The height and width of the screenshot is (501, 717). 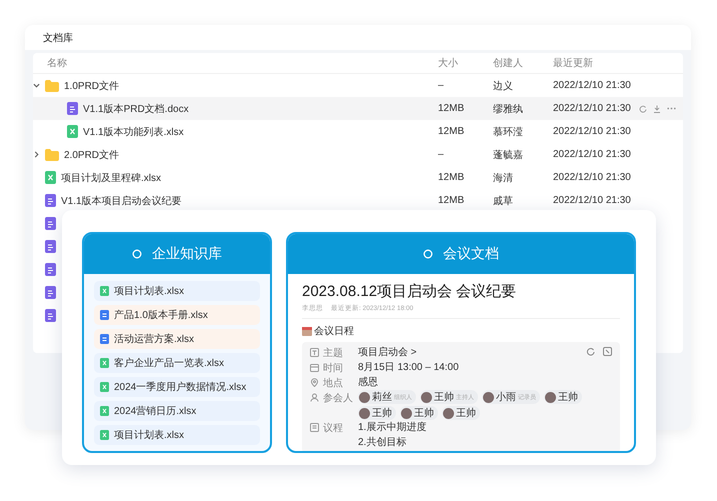 What do you see at coordinates (187, 254) in the screenshot?
I see `panel-title: 企业知识库` at bounding box center [187, 254].